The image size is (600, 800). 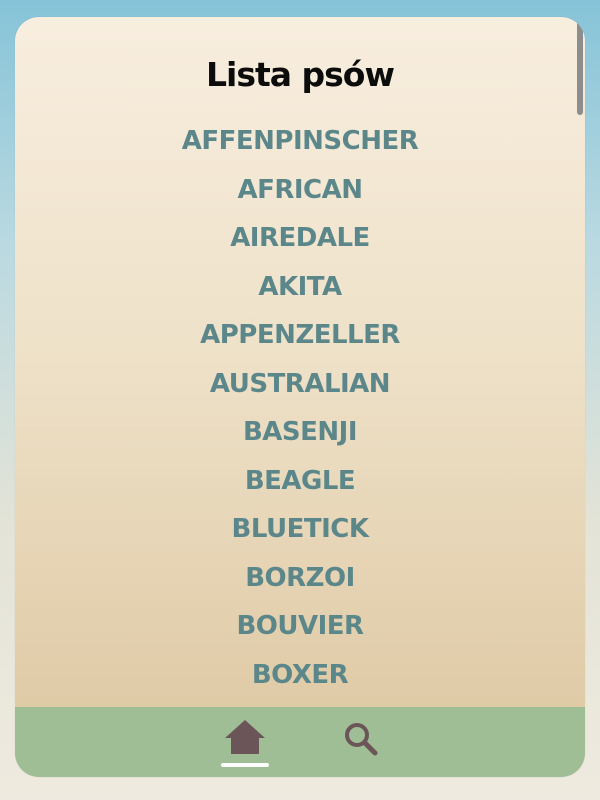 What do you see at coordinates (300, 432) in the screenshot?
I see `breed-list-item: BASENJI` at bounding box center [300, 432].